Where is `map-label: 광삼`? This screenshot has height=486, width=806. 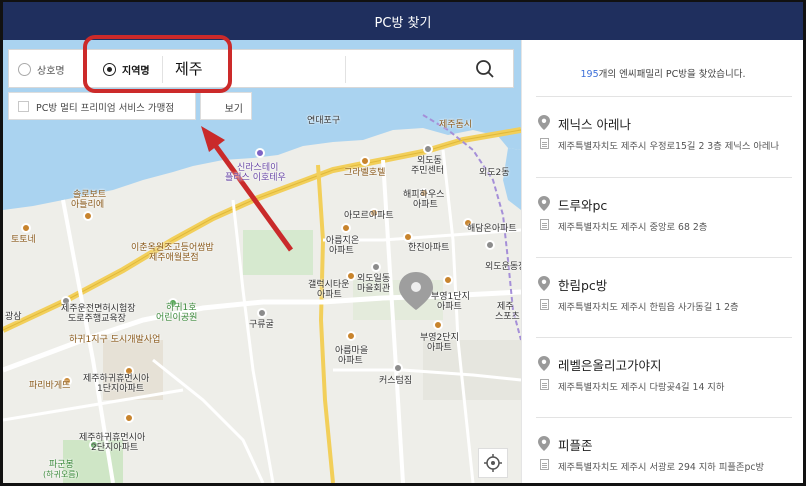 map-label: 광삼 is located at coordinates (13, 317).